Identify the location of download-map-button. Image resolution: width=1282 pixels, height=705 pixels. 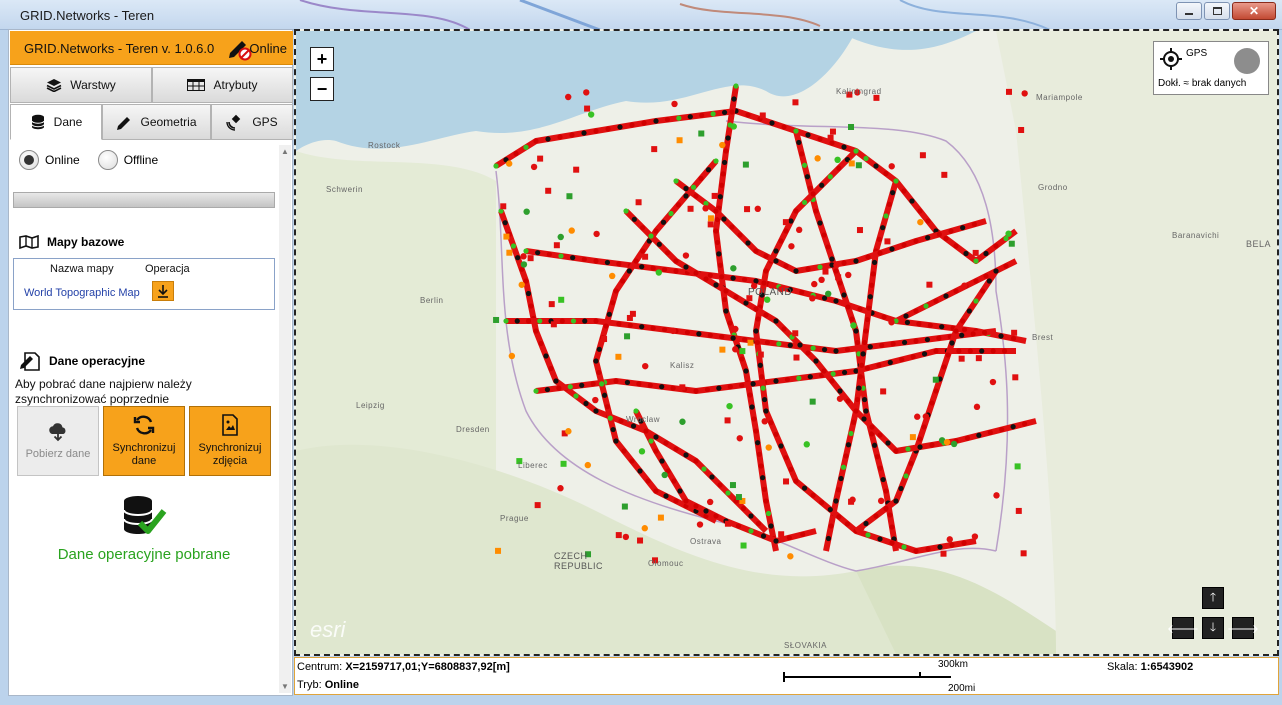
(163, 291).